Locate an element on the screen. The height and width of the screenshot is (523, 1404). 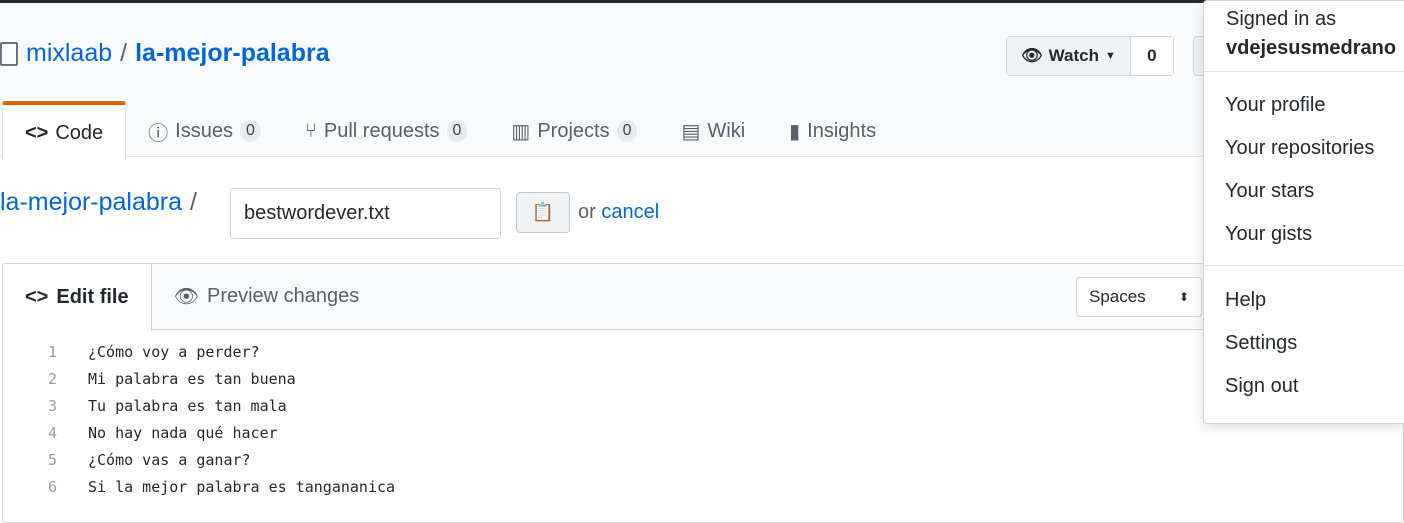
watch-count: 0 is located at coordinates (1151, 56).